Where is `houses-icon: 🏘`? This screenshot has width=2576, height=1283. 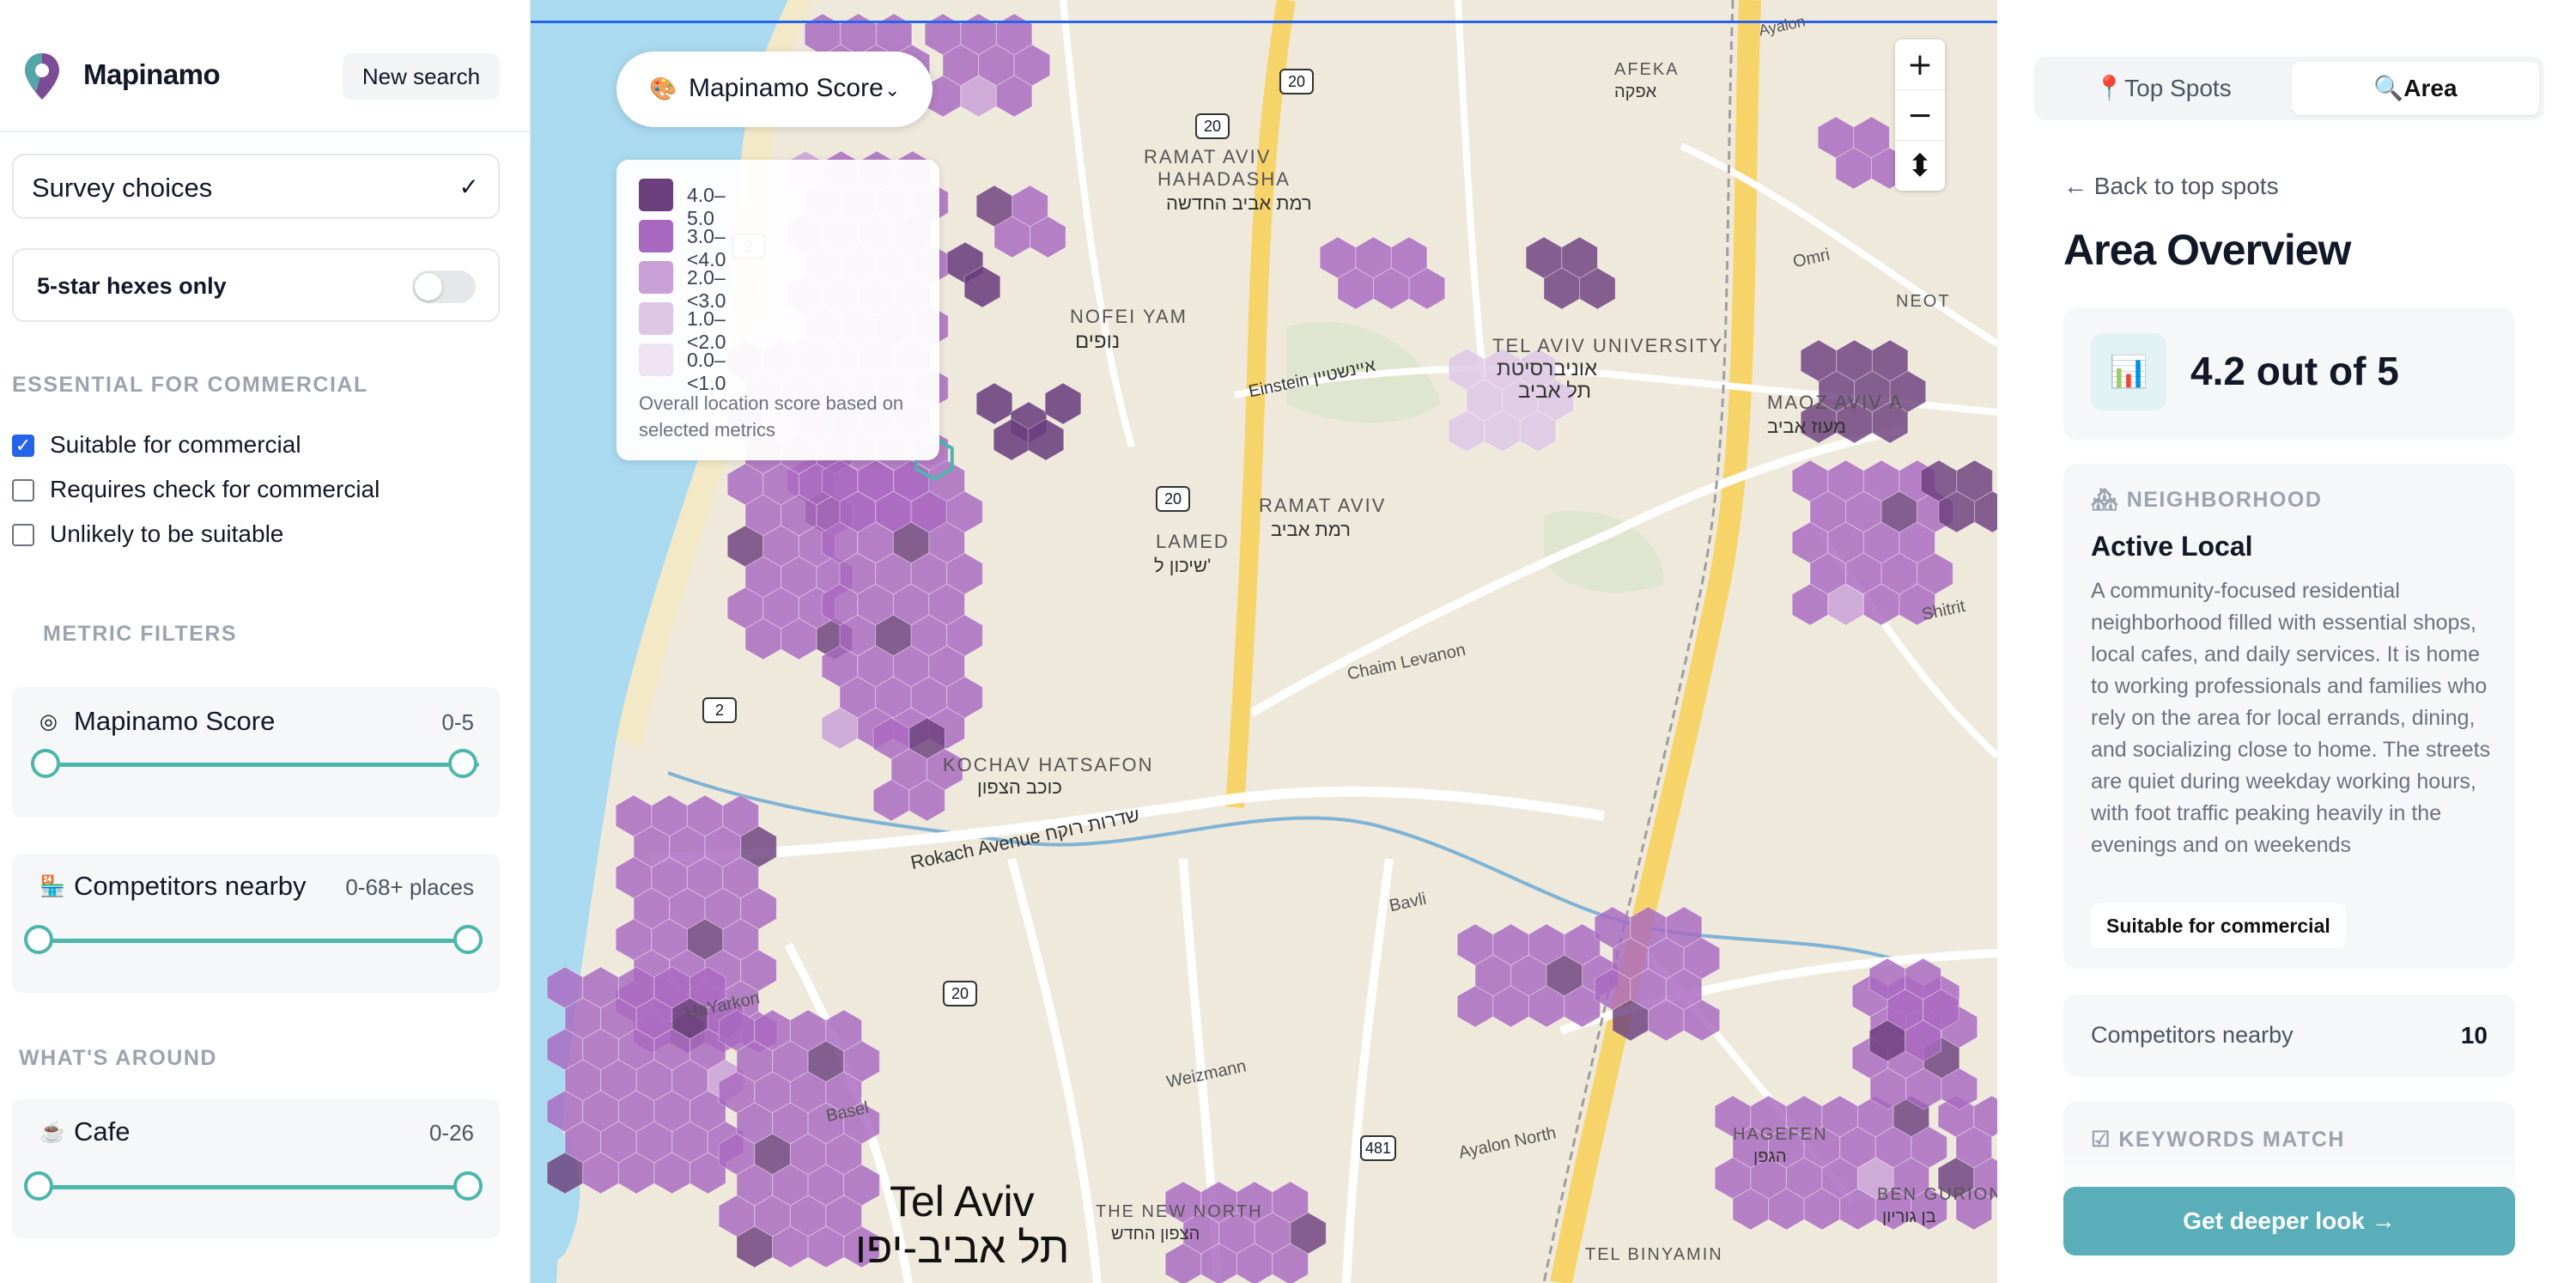 houses-icon: 🏘 is located at coordinates (2105, 500).